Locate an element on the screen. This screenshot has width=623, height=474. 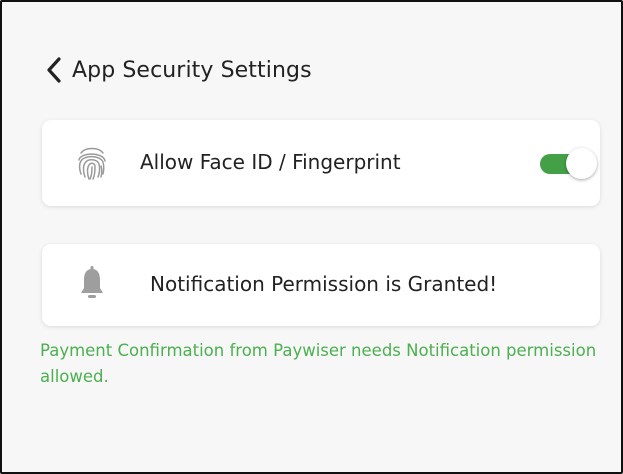
chevron-left-icon is located at coordinates (54, 70).